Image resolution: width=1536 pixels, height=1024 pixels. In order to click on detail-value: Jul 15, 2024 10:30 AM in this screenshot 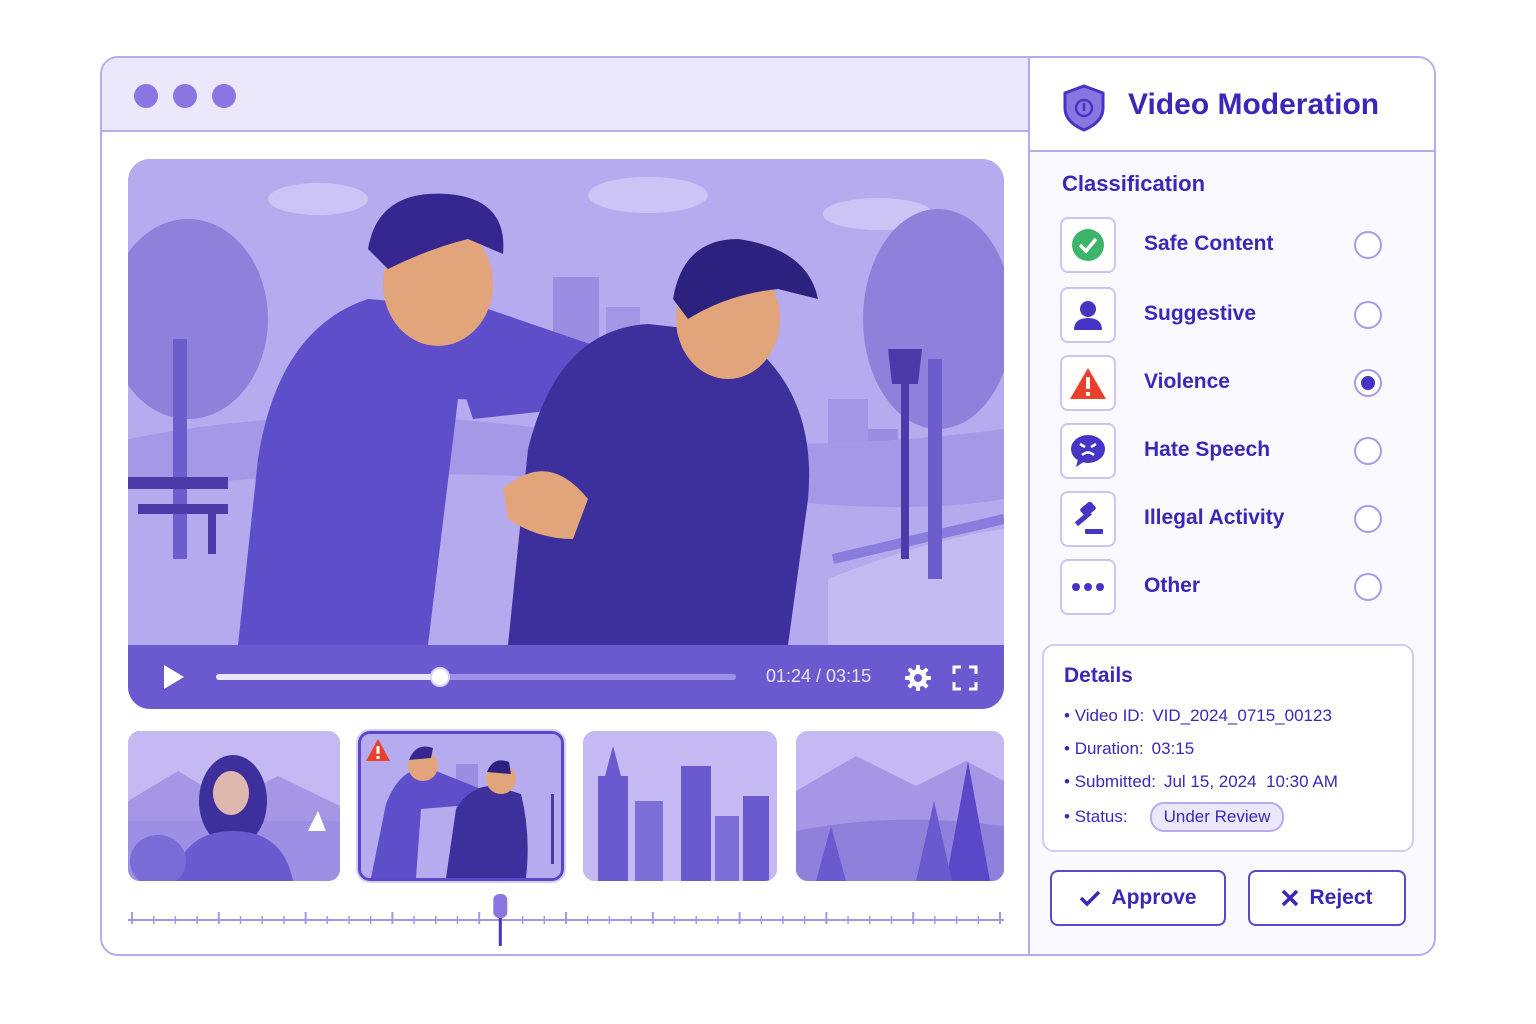, I will do `click(1250, 781)`.